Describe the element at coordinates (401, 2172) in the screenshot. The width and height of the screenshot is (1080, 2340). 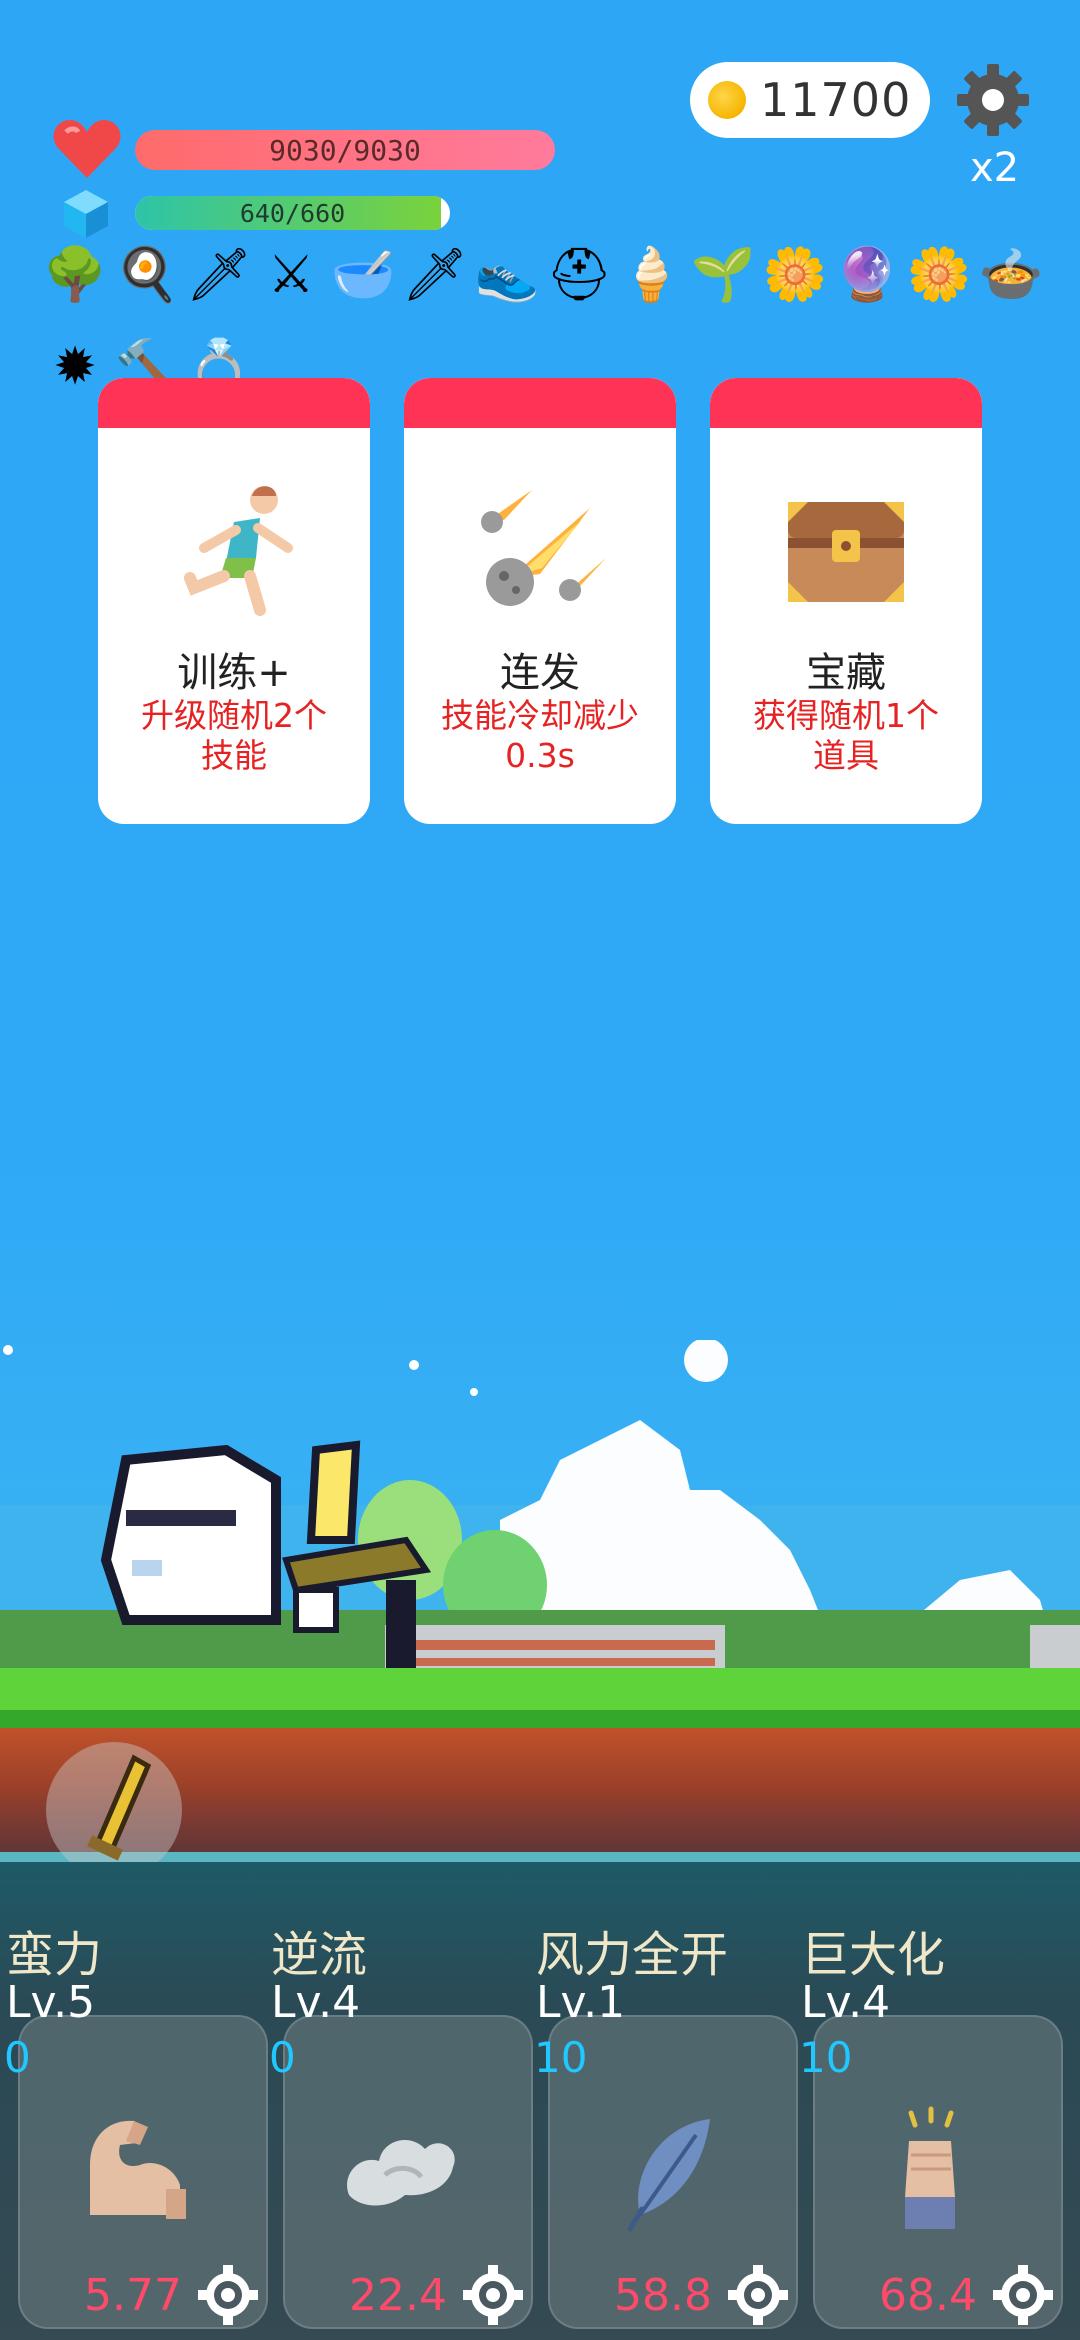
I see `wind-cloud-icon` at that location.